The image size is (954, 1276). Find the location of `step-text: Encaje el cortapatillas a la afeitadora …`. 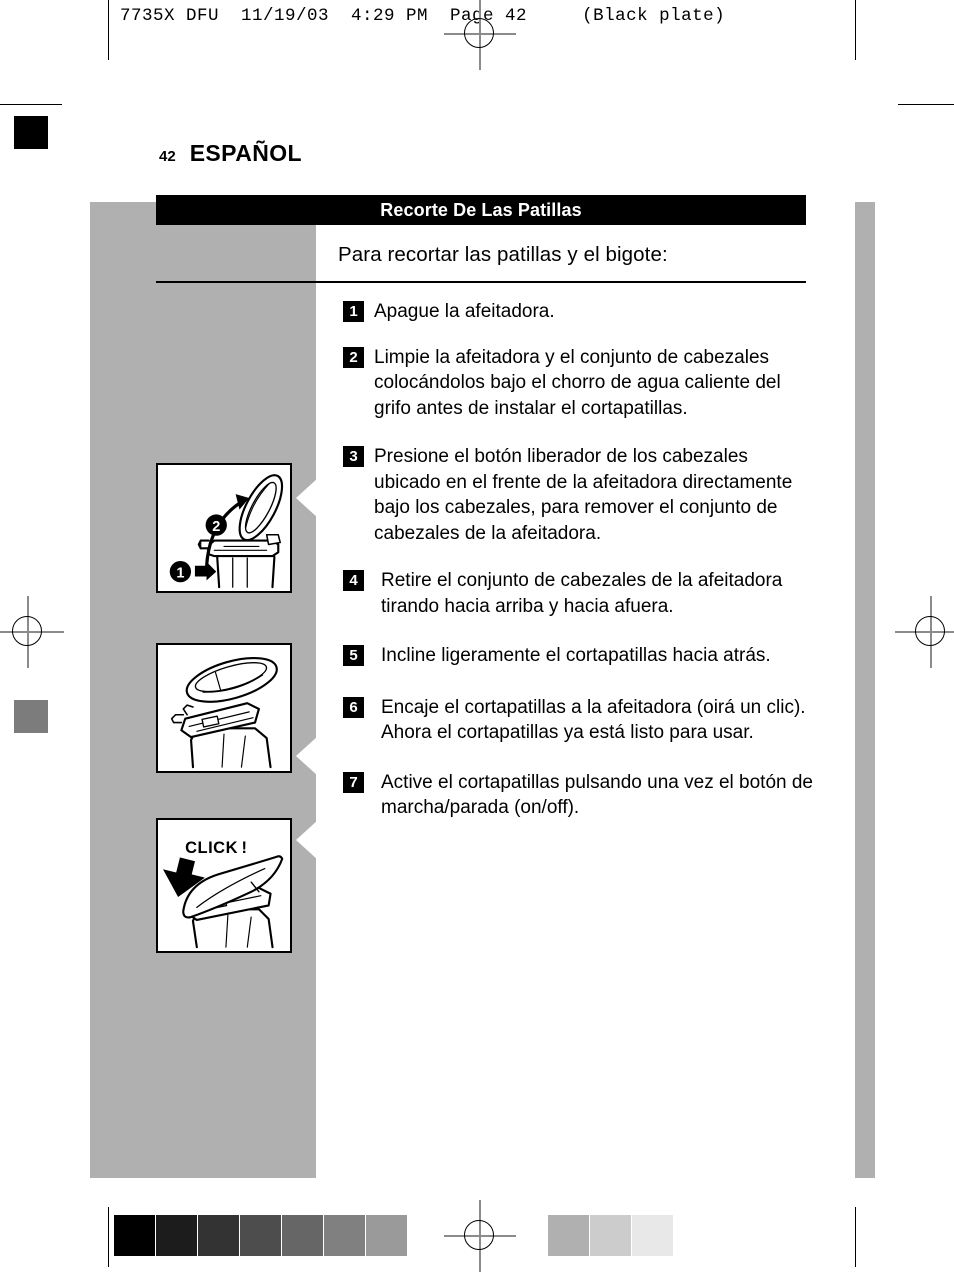

step-text: Encaje el cortapatillas a la afeitadora … is located at coordinates (593, 720).